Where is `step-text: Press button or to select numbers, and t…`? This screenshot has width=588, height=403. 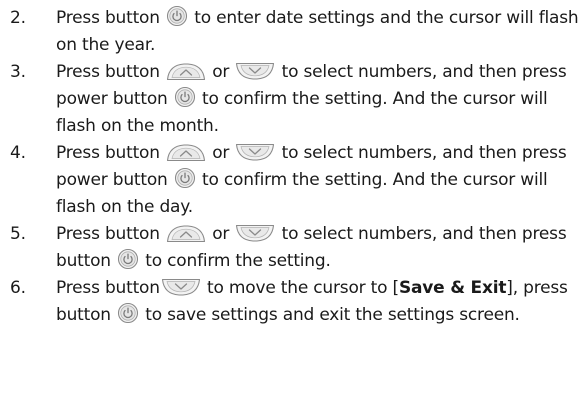
step-text: Press button or to select numbers, and t… is located at coordinates (318, 248).